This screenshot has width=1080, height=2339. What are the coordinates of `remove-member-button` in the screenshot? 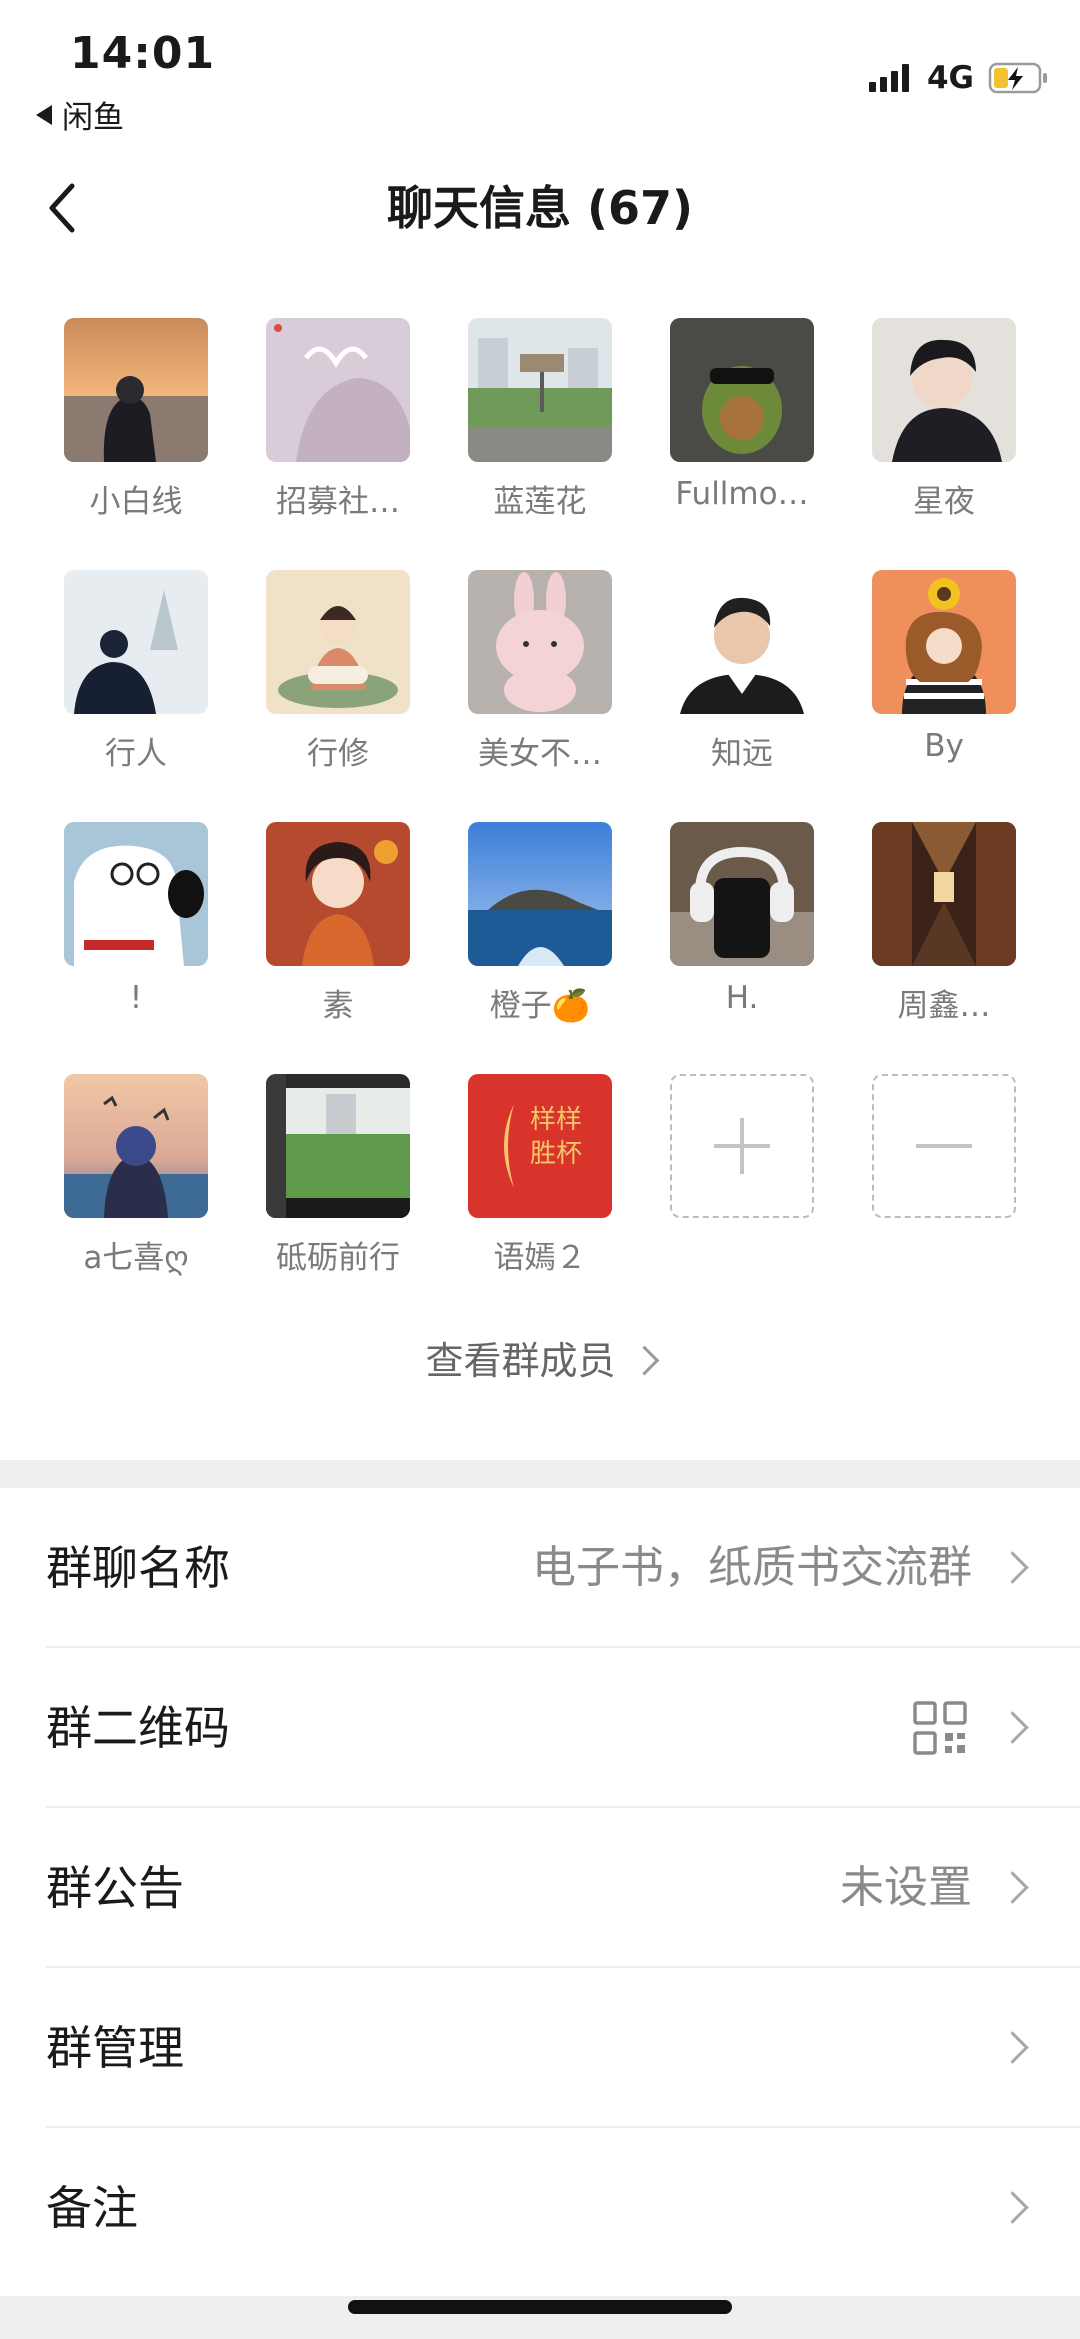 It's located at (936, 1189).